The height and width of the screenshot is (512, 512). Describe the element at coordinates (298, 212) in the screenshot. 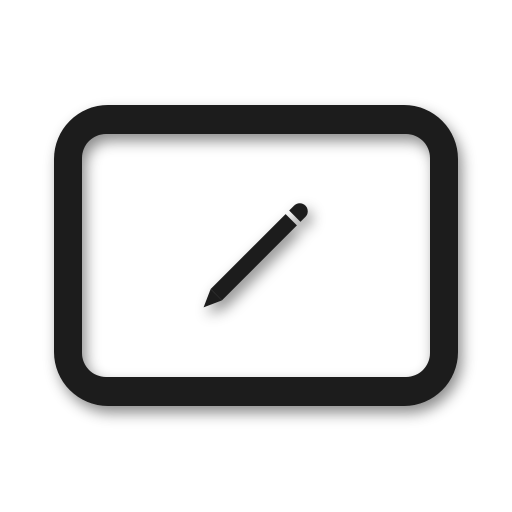

I see `pencil-eraser` at that location.